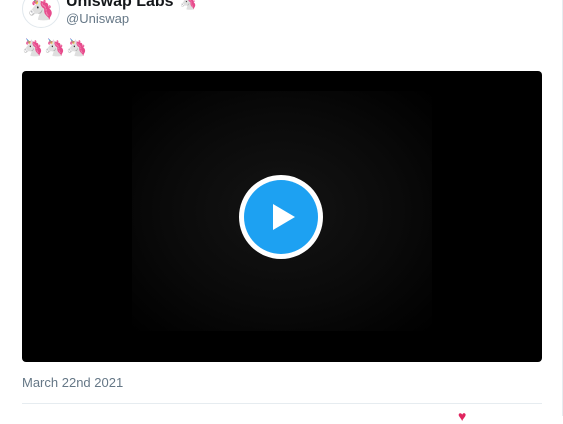  I want to click on avatar: 🦄, so click(41, 14).